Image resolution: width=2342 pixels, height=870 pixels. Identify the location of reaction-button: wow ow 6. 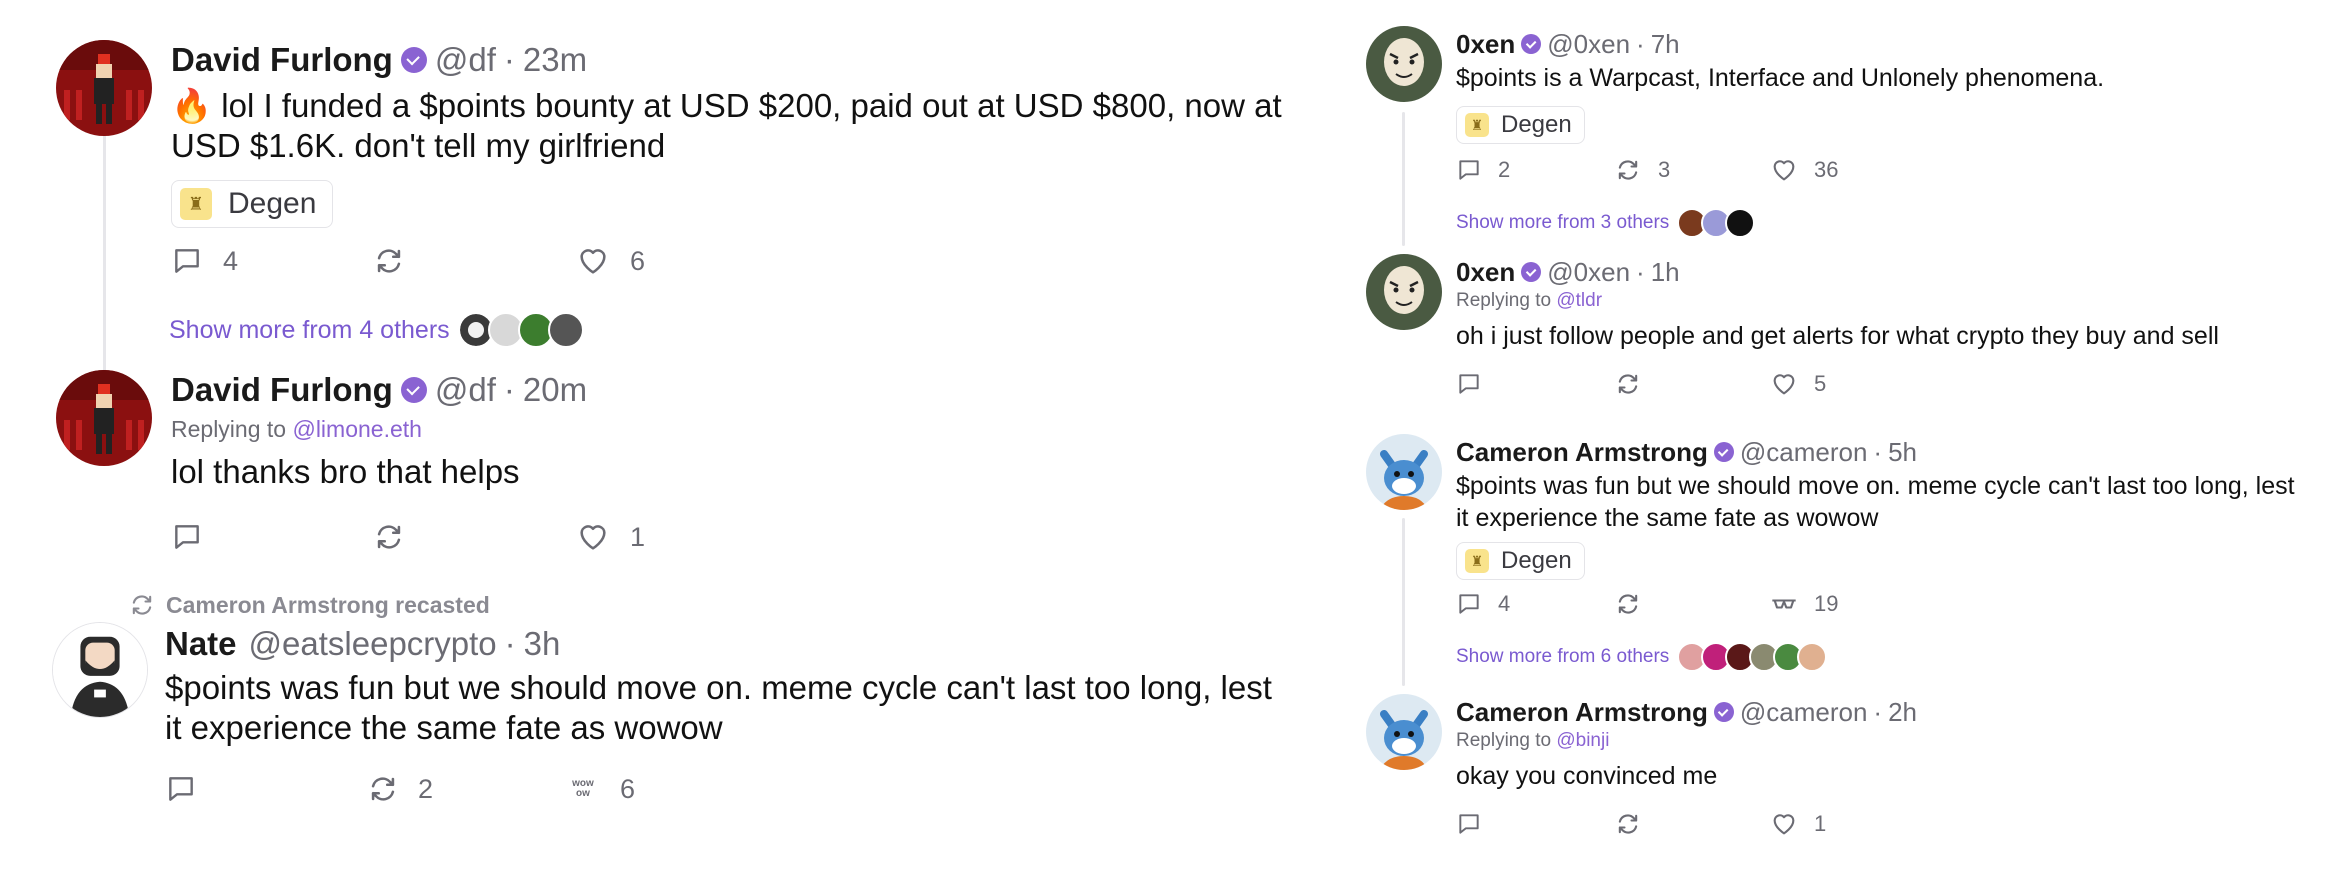
(600, 789).